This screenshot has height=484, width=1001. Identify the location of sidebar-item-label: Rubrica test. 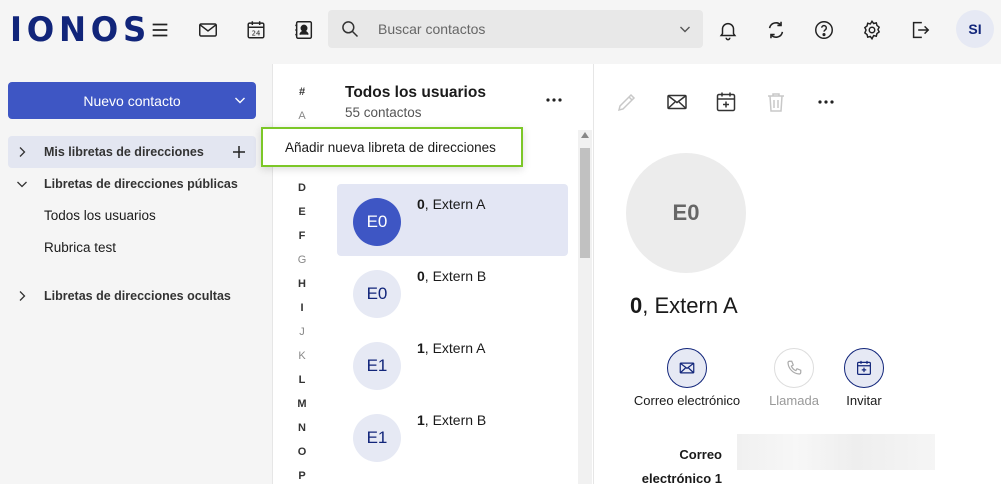
(80, 247).